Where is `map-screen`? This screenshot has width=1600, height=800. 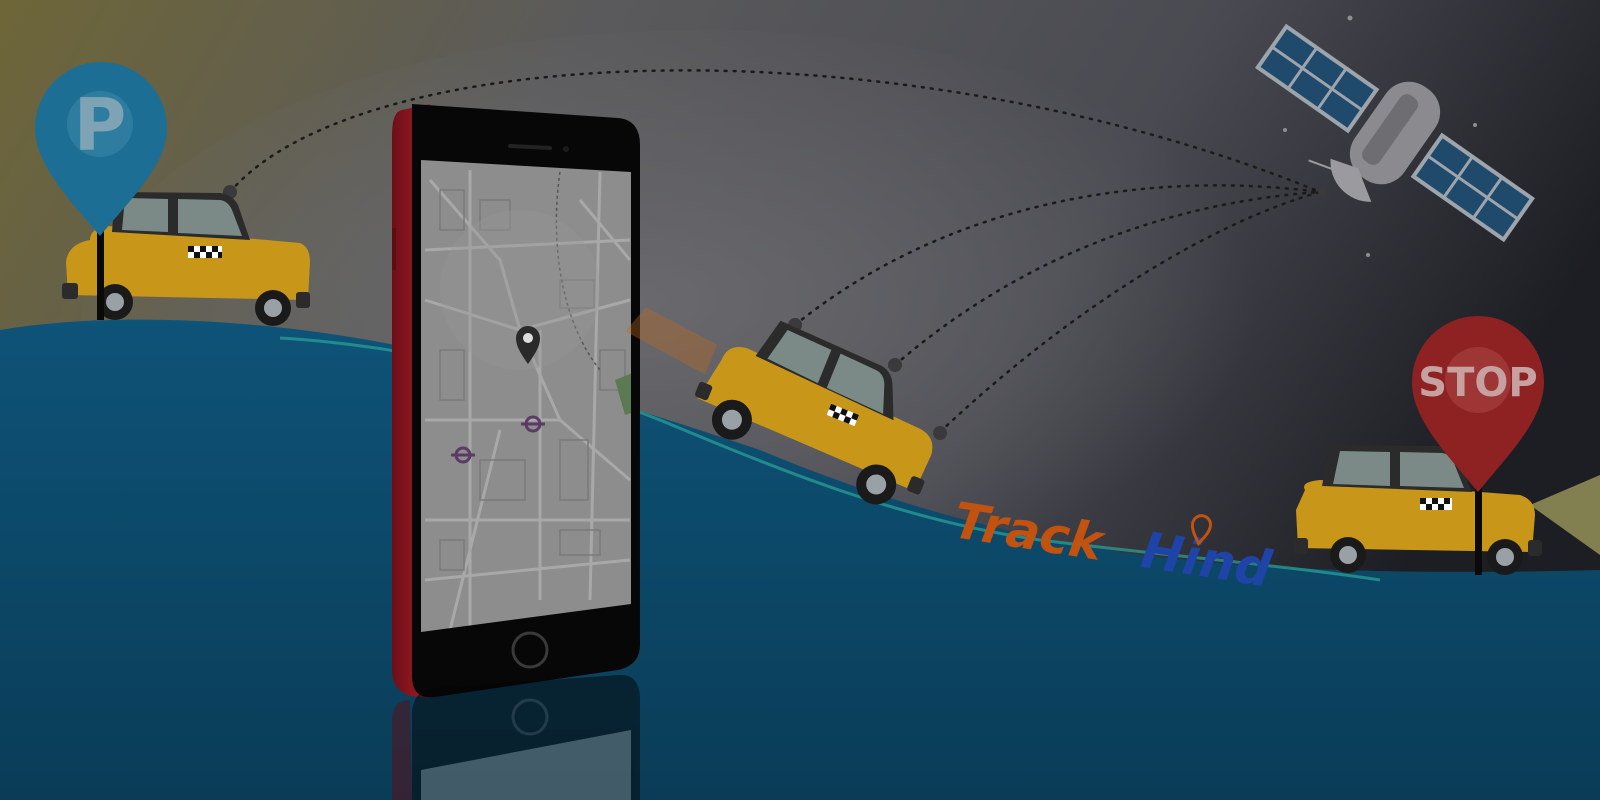
map-screen is located at coordinates (526, 396).